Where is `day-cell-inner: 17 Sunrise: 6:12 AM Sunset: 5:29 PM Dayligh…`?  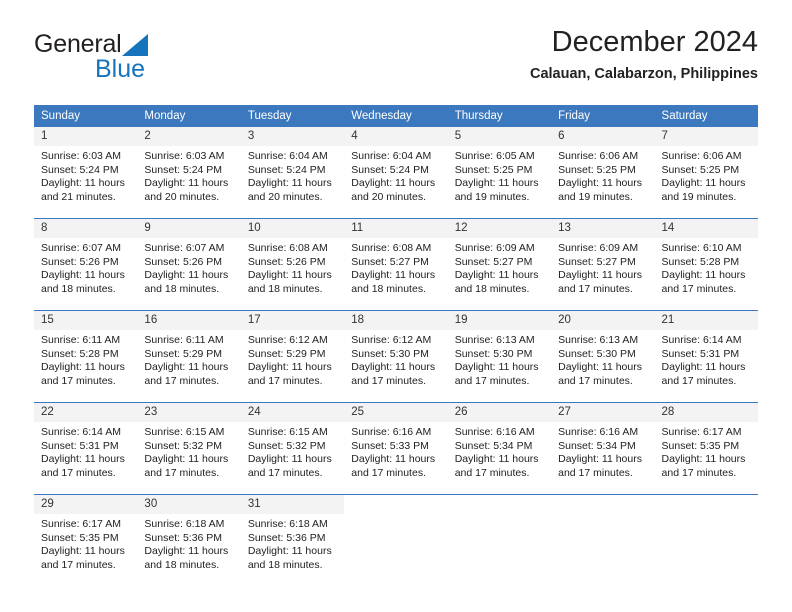
day-cell-inner: 17 Sunrise: 6:12 AM Sunset: 5:29 PM Dayligh… is located at coordinates (292, 356).